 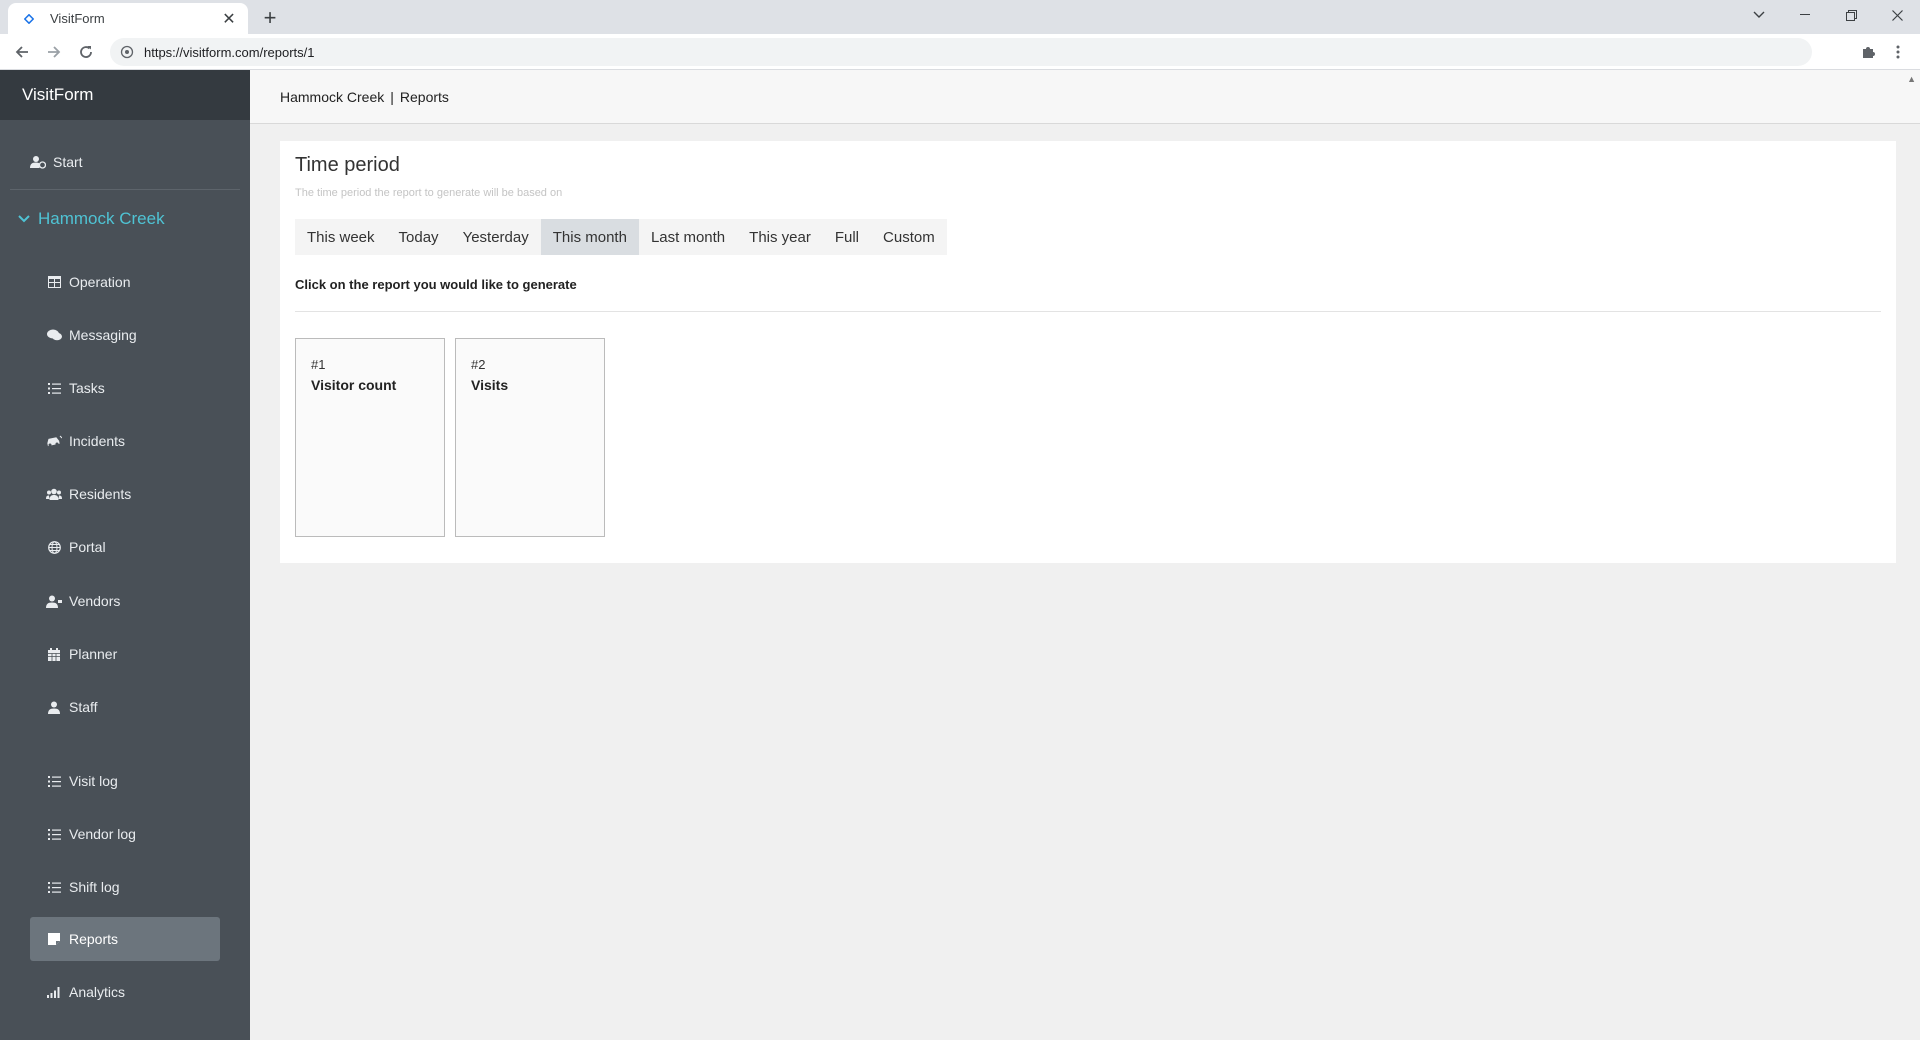 I want to click on section-title: Time period, so click(x=347, y=165).